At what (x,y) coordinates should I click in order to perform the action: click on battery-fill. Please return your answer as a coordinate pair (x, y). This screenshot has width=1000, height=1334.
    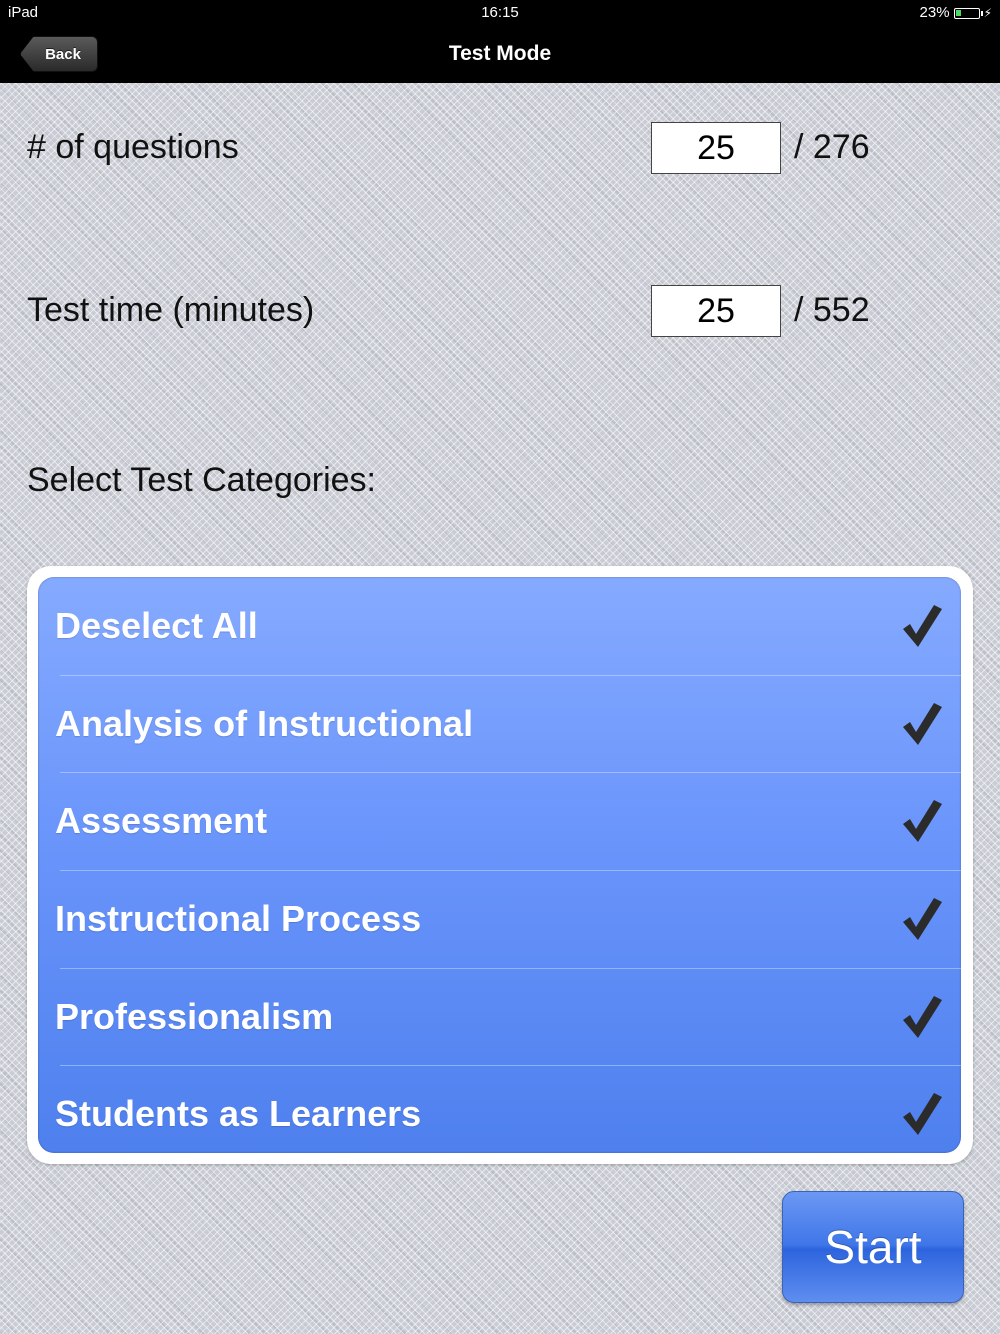
    Looking at the image, I should click on (958, 12).